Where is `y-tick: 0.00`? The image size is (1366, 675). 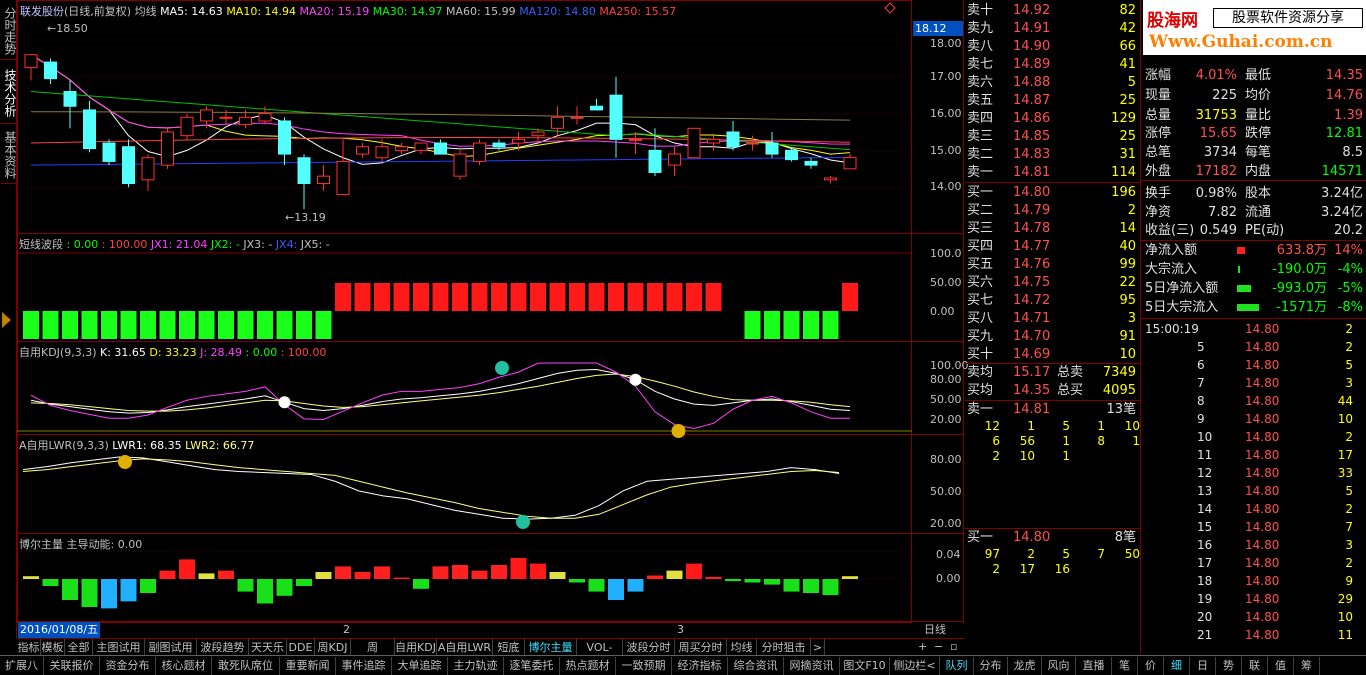
y-tick: 0.00 is located at coordinates (942, 311).